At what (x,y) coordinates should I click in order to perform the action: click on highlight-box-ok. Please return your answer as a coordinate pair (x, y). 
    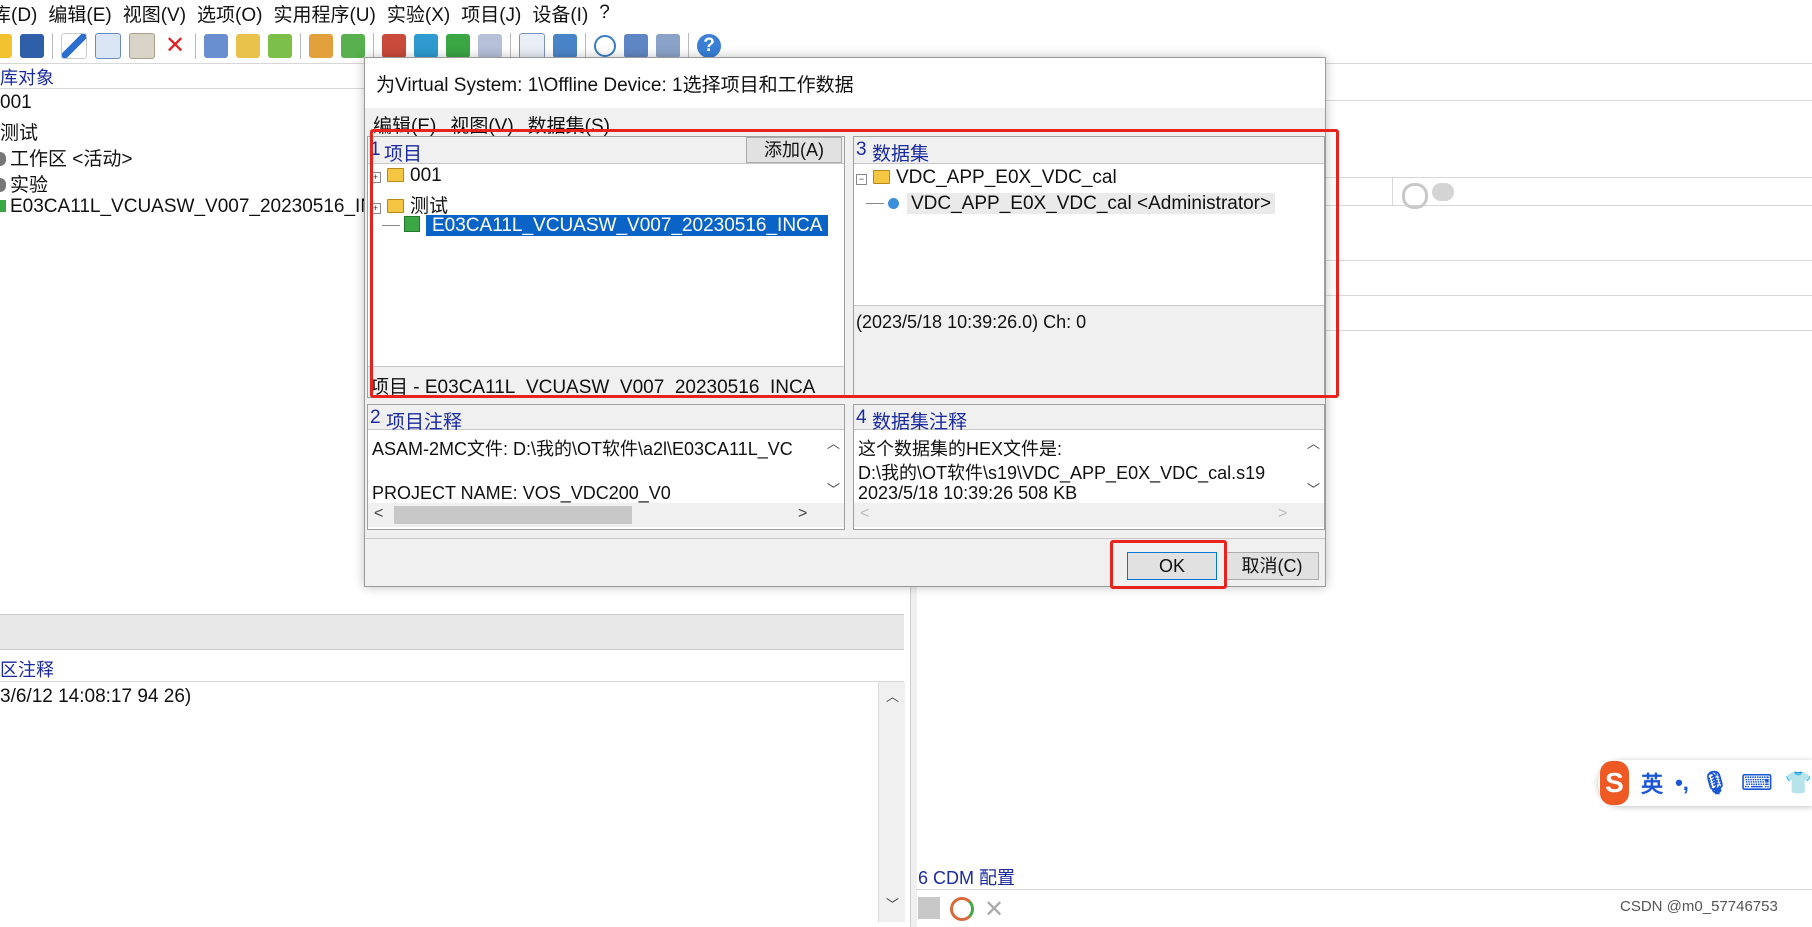
    Looking at the image, I should click on (1168, 564).